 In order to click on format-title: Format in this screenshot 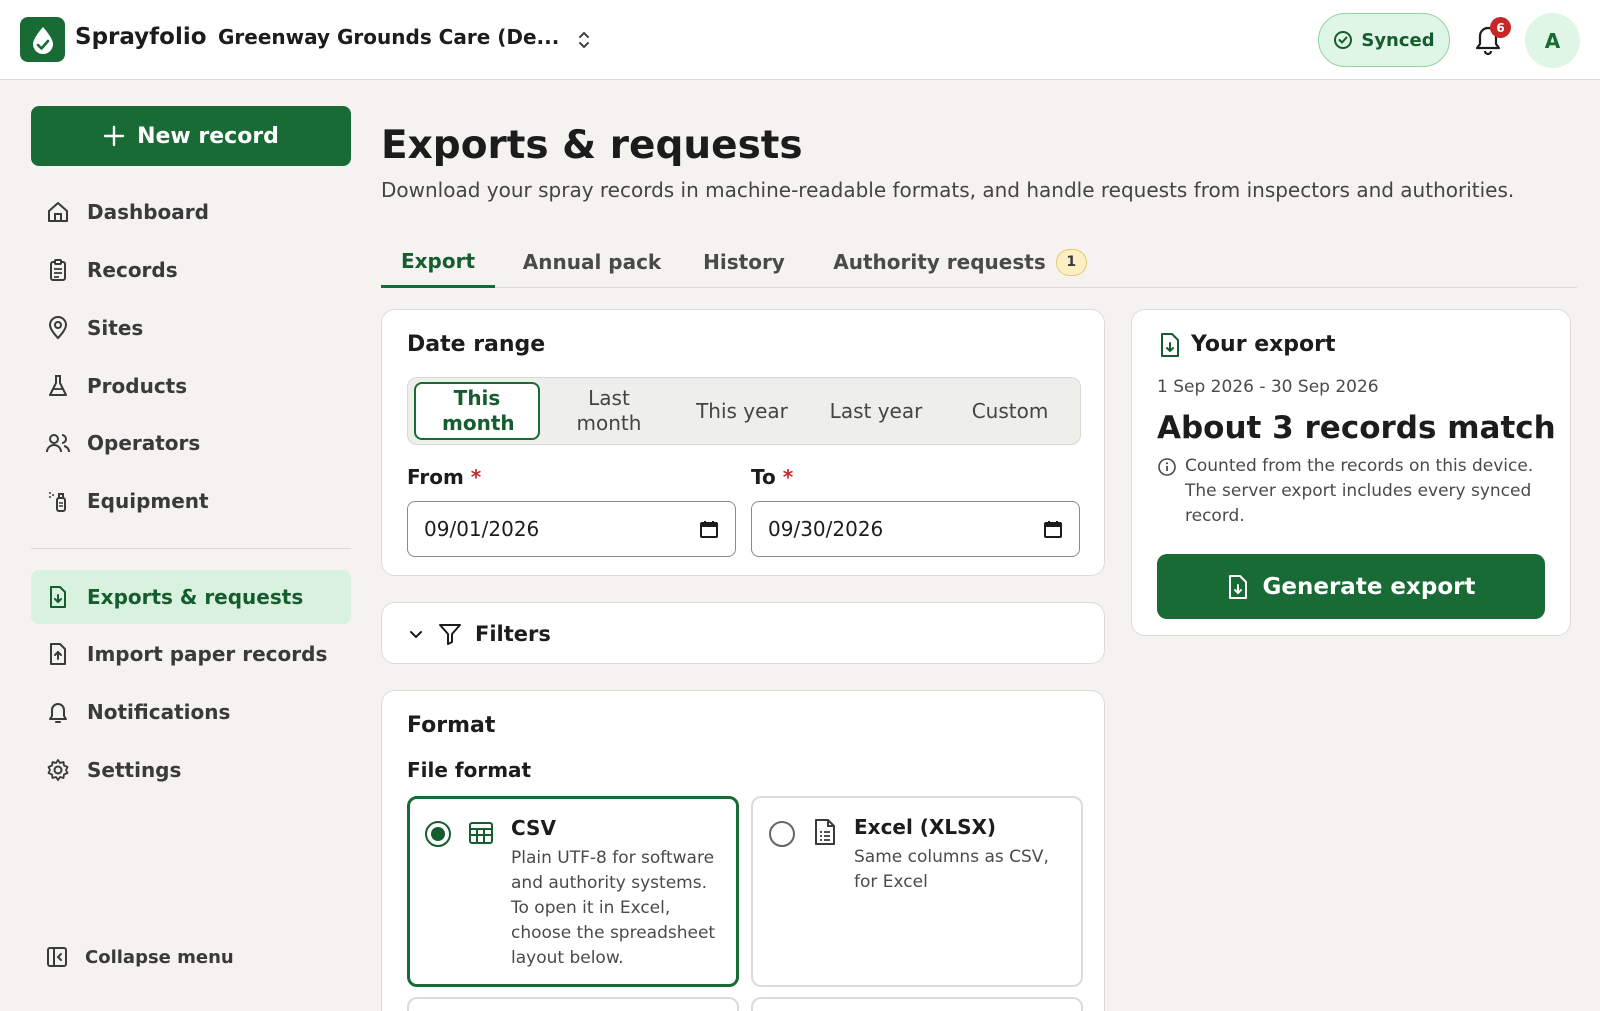, I will do `click(451, 725)`.